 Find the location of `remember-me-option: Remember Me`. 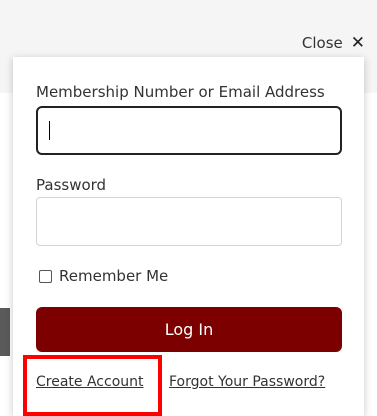

remember-me-option: Remember Me is located at coordinates (103, 276).